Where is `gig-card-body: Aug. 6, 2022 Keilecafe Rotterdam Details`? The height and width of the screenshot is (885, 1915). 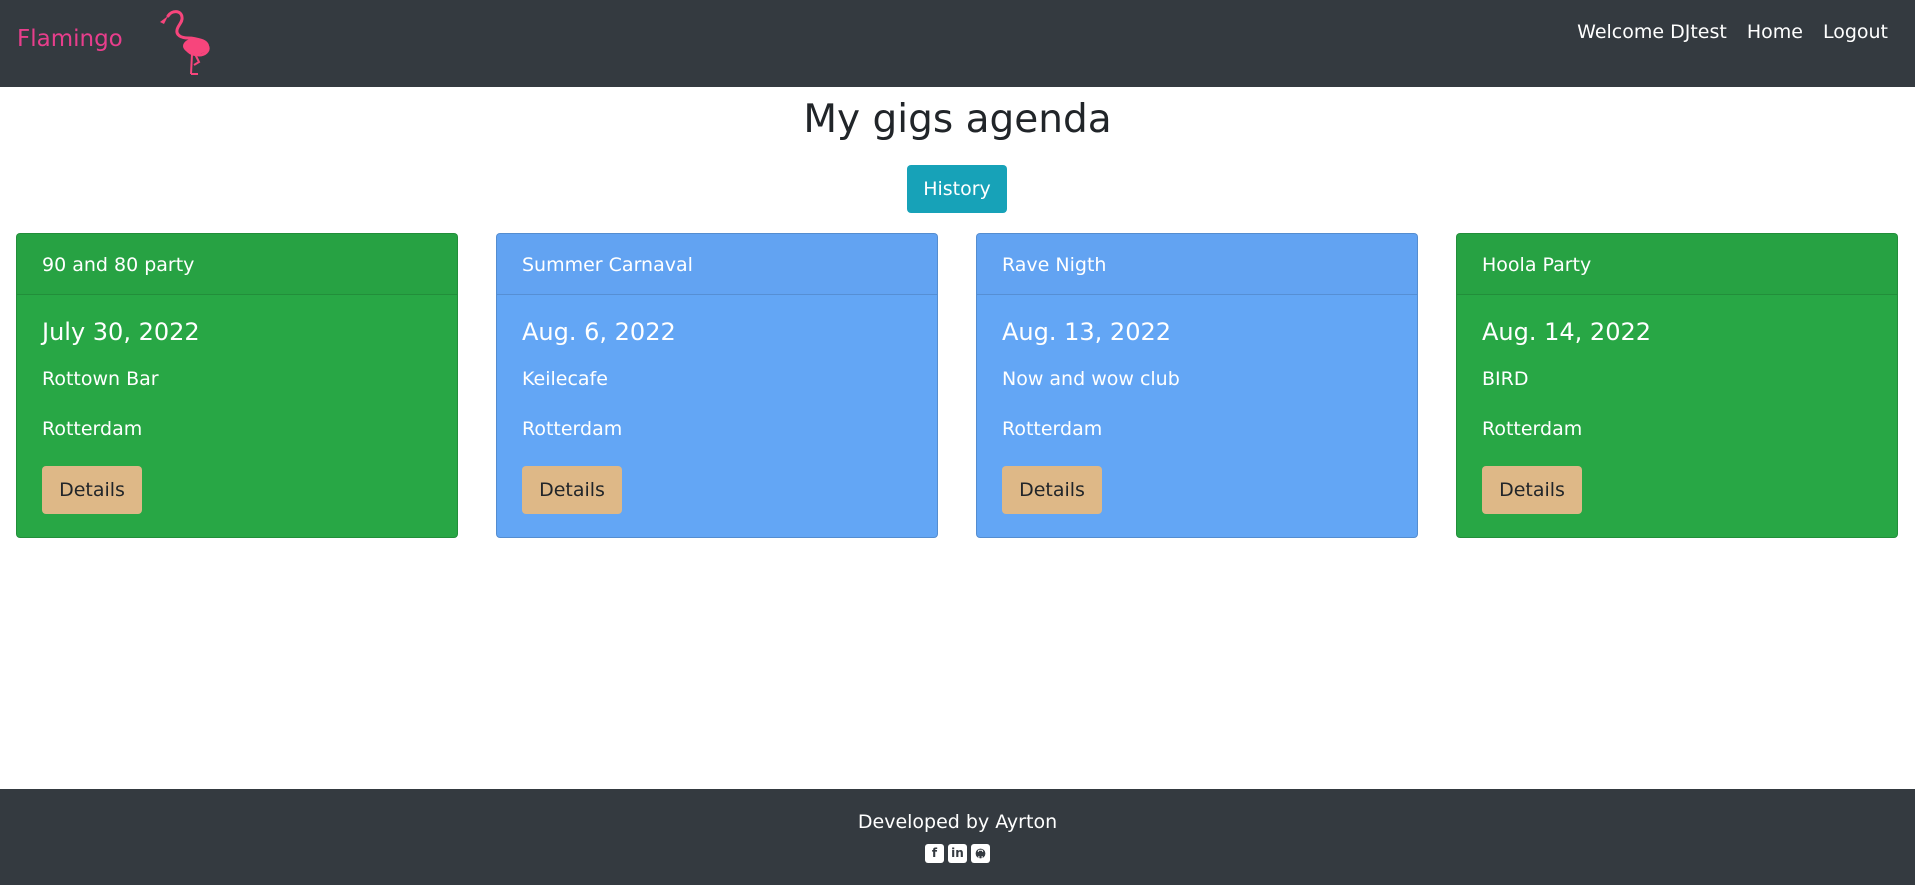
gig-card-body: Aug. 6, 2022 Keilecafe Rotterdam Details is located at coordinates (717, 416).